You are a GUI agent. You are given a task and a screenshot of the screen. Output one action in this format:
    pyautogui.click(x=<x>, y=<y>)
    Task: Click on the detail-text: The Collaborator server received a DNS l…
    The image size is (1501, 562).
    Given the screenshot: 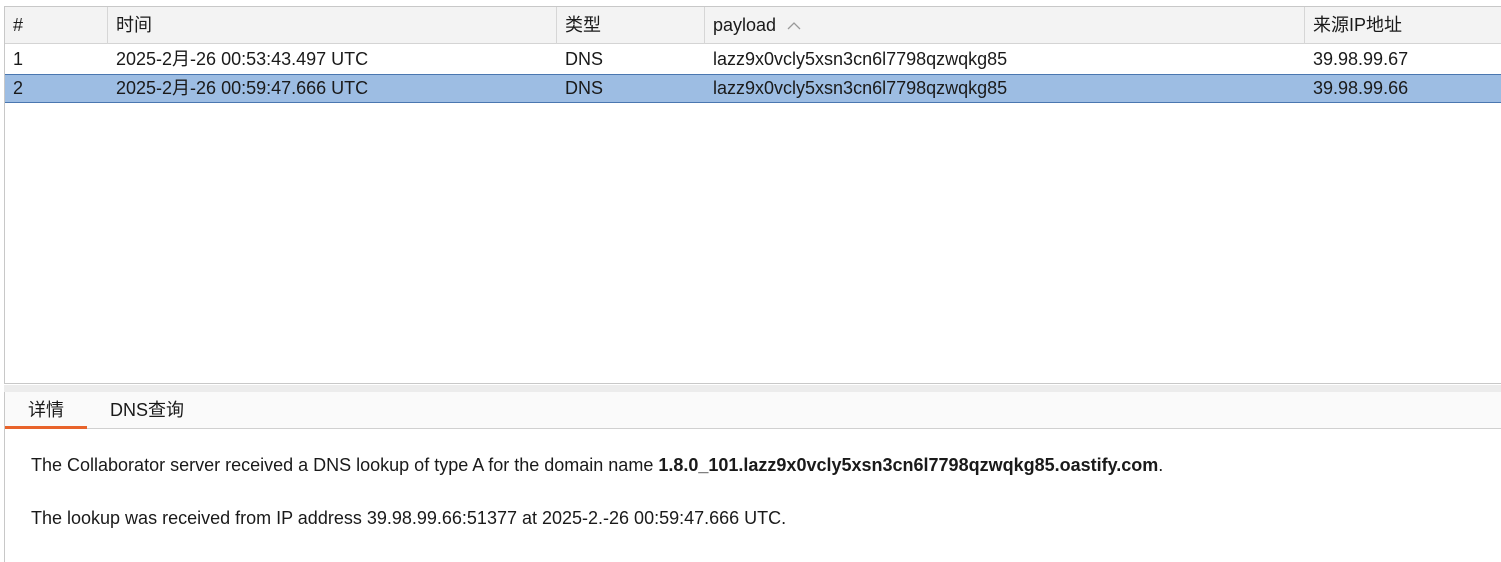 What is the action you would take?
    pyautogui.click(x=345, y=465)
    